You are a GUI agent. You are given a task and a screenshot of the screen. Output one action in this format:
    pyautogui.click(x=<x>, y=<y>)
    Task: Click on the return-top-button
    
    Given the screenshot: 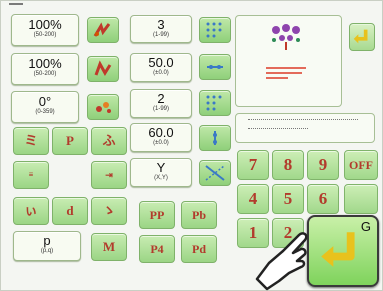 What is the action you would take?
    pyautogui.click(x=362, y=37)
    